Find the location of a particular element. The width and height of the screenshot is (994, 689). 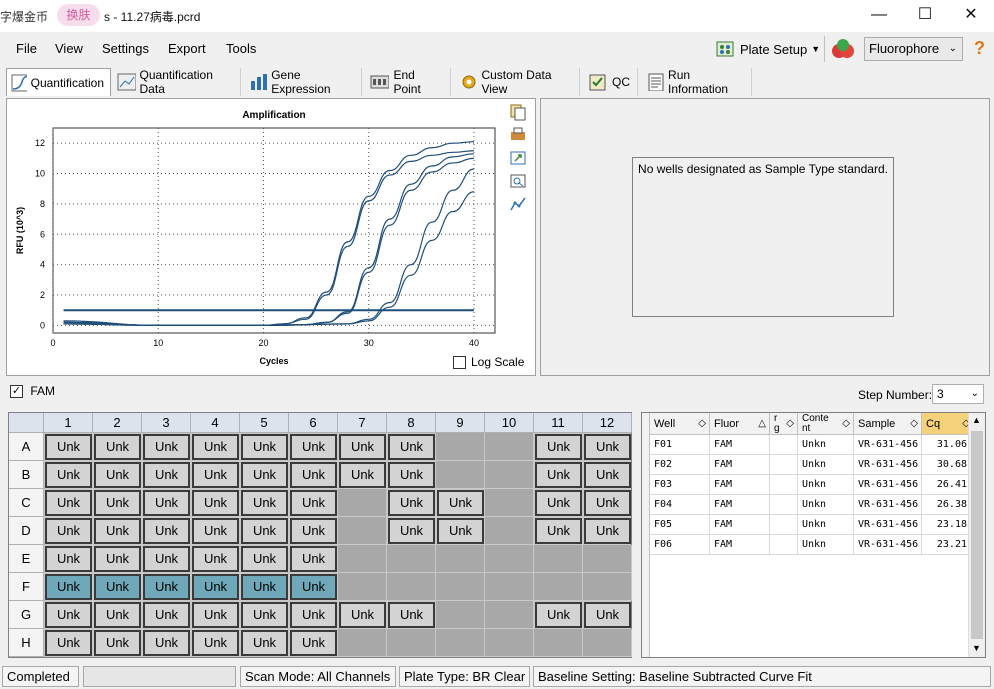

table-column-header: Sample ◇ is located at coordinates (888, 424).